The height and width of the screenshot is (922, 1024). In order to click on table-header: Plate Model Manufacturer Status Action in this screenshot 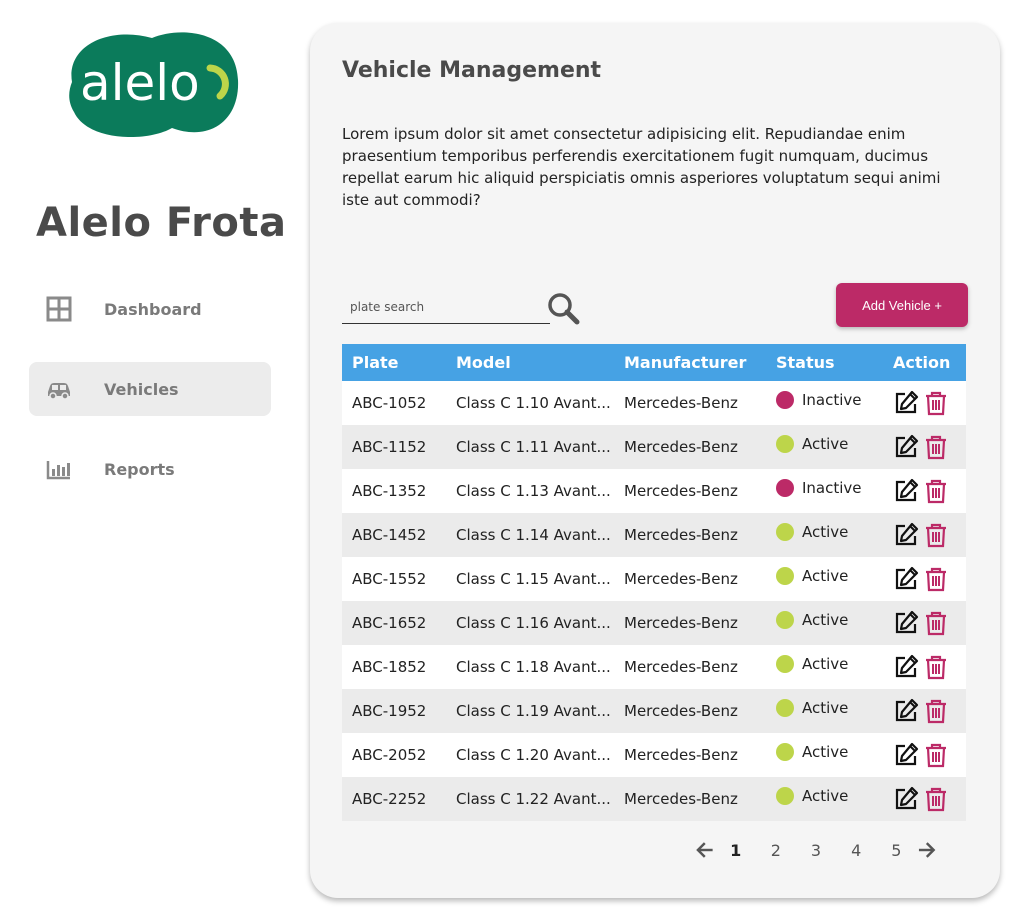, I will do `click(654, 362)`.